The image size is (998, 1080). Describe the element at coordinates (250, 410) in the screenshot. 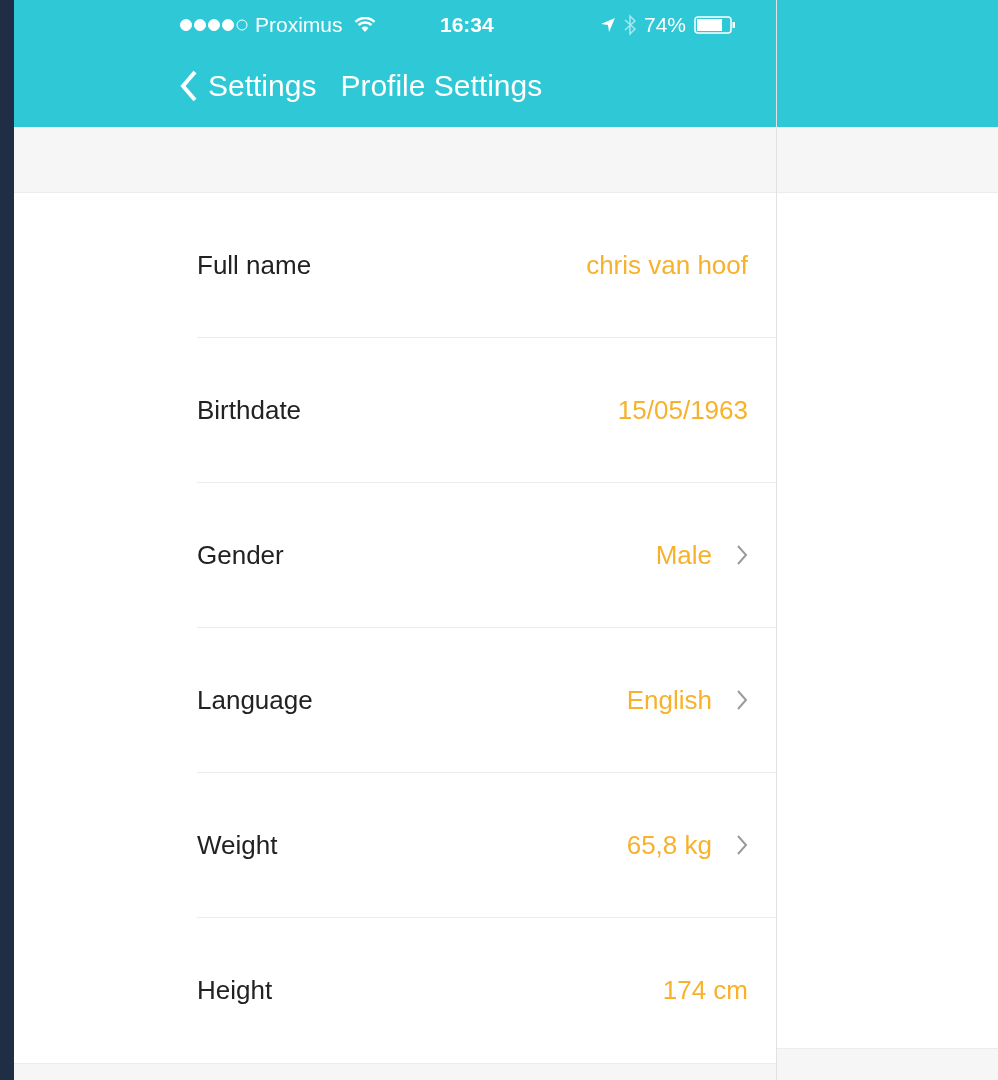

I see `row-label: Birthdate` at that location.